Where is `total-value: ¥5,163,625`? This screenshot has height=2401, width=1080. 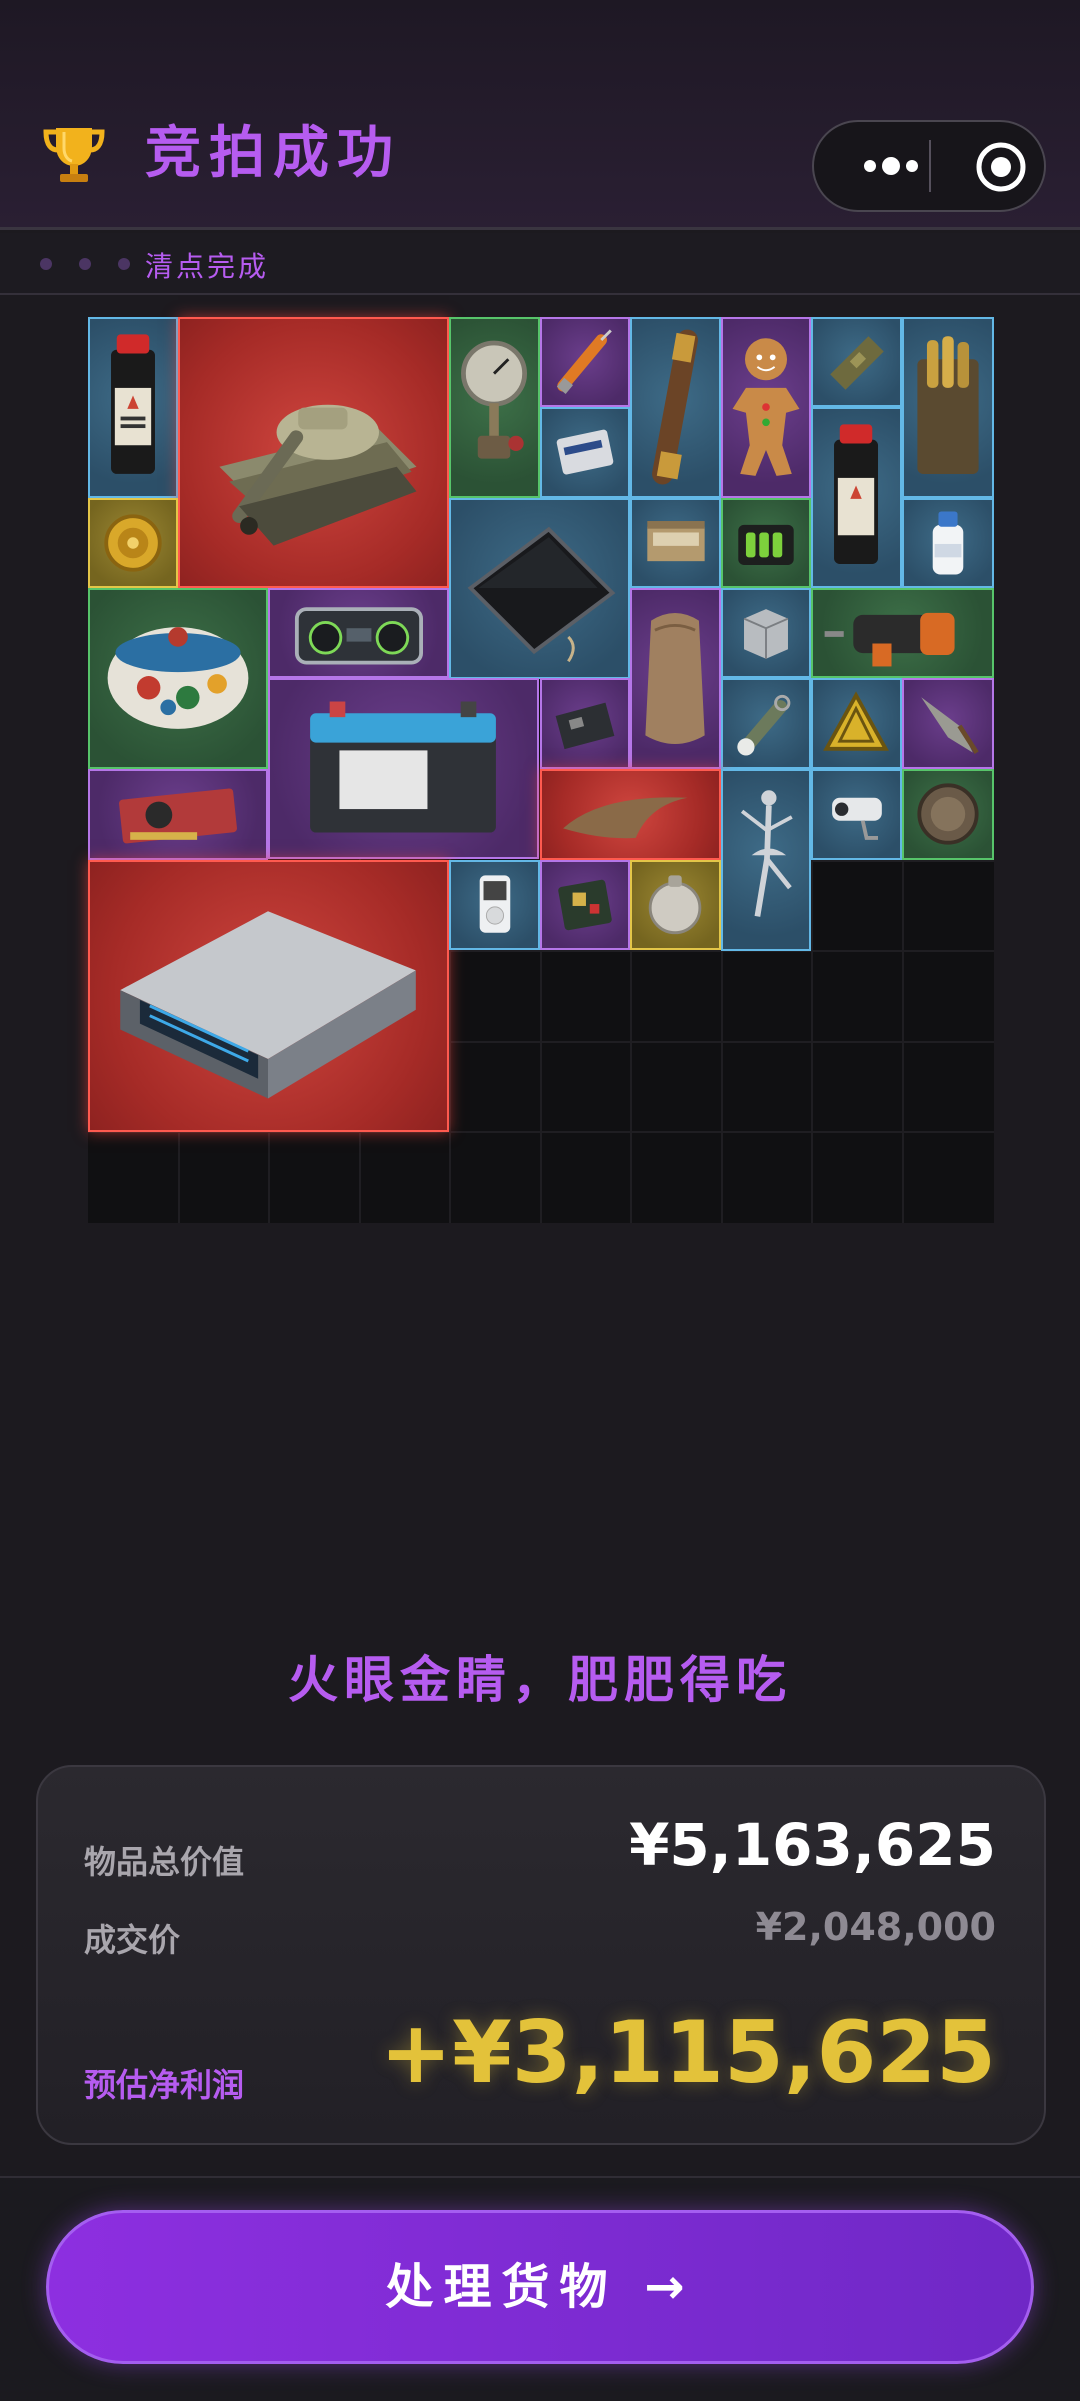
total-value: ¥5,163,625 is located at coordinates (812, 1845).